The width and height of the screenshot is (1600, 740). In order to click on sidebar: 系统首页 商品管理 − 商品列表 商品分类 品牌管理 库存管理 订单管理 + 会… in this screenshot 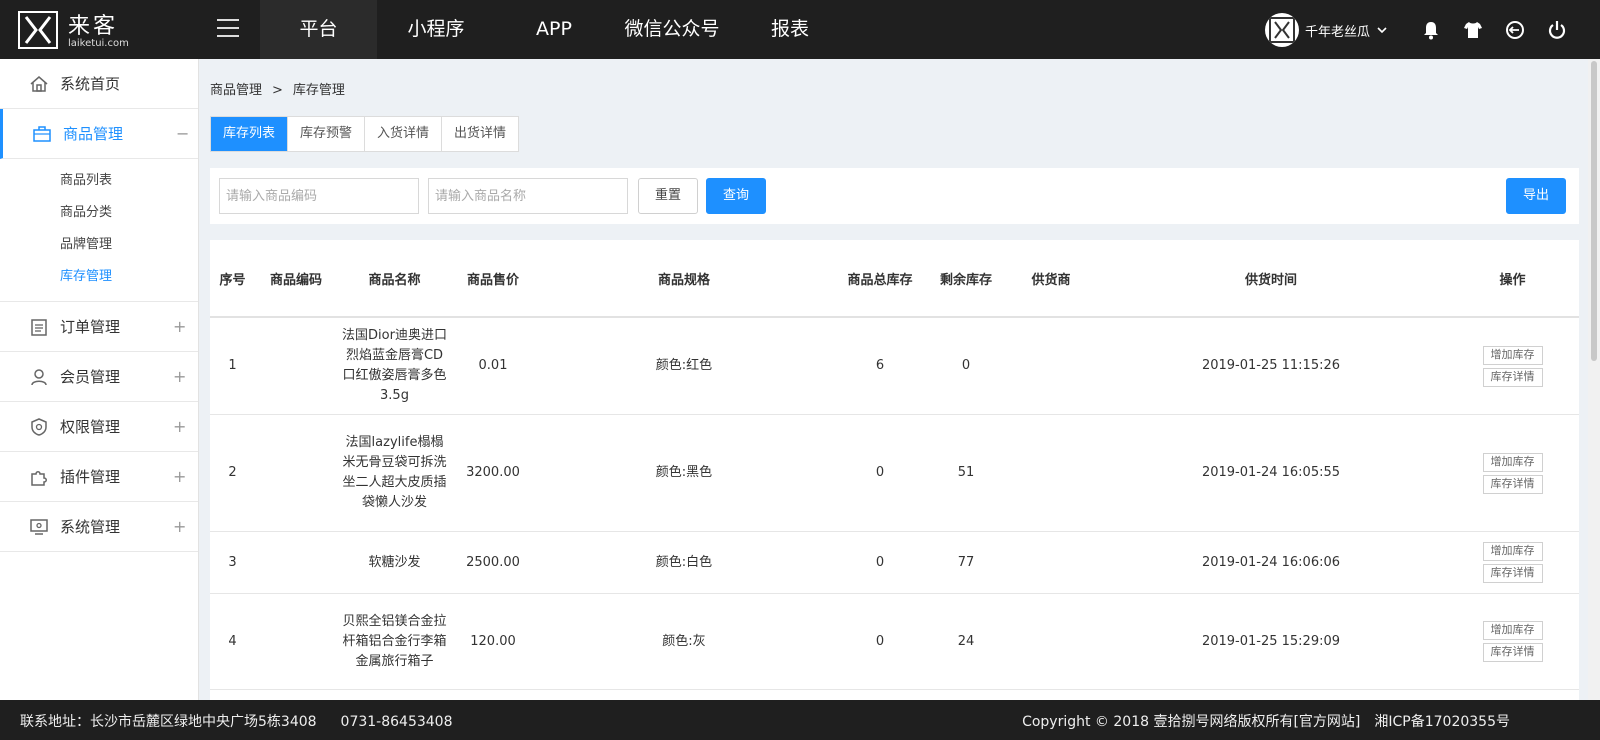, I will do `click(99, 379)`.